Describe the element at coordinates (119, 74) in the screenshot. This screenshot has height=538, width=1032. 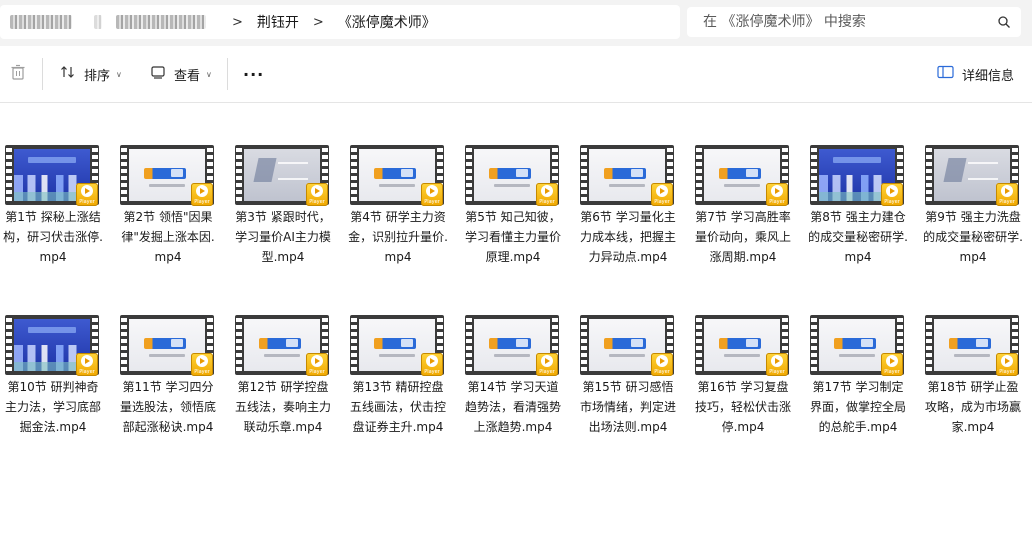
I see `chevron-down-icon: ∨` at that location.